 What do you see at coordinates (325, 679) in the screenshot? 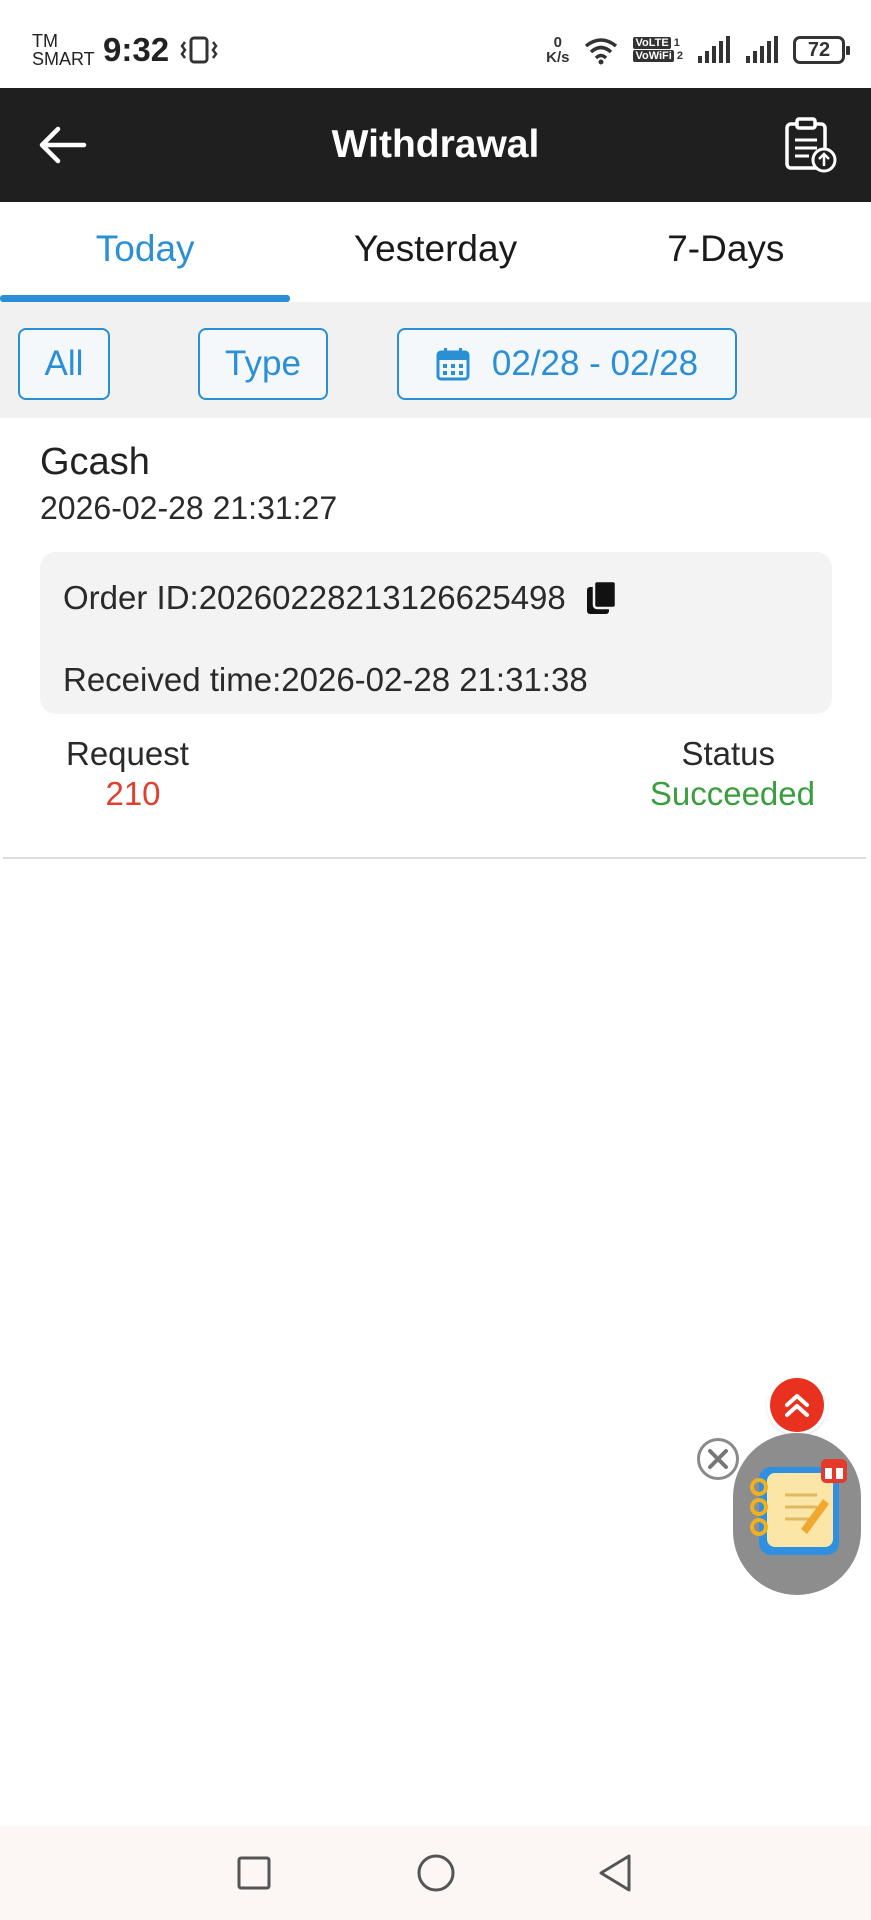
I see `received-time-text: Received time:2026-02-28 21:31:38` at bounding box center [325, 679].